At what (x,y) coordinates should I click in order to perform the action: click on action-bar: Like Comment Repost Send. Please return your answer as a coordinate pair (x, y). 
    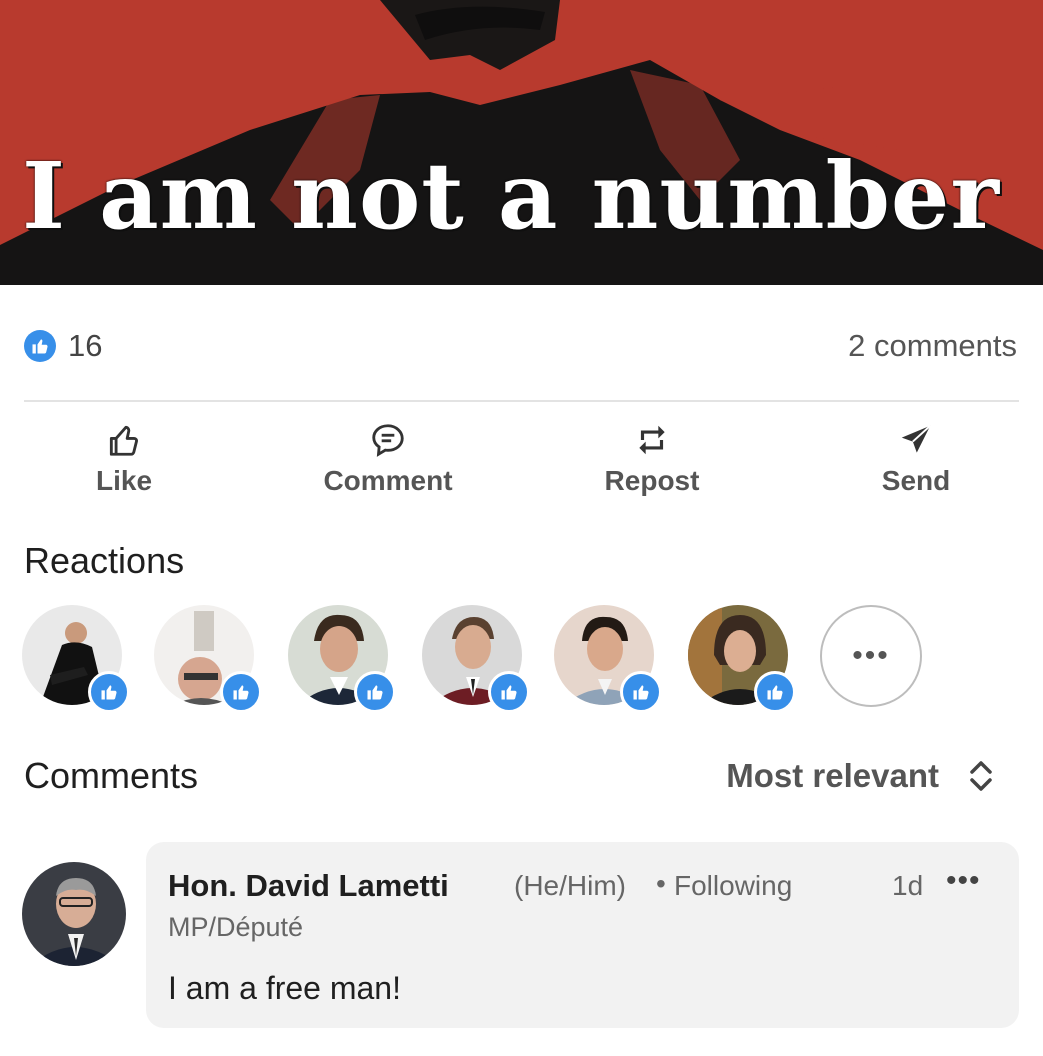
    Looking at the image, I should click on (521, 462).